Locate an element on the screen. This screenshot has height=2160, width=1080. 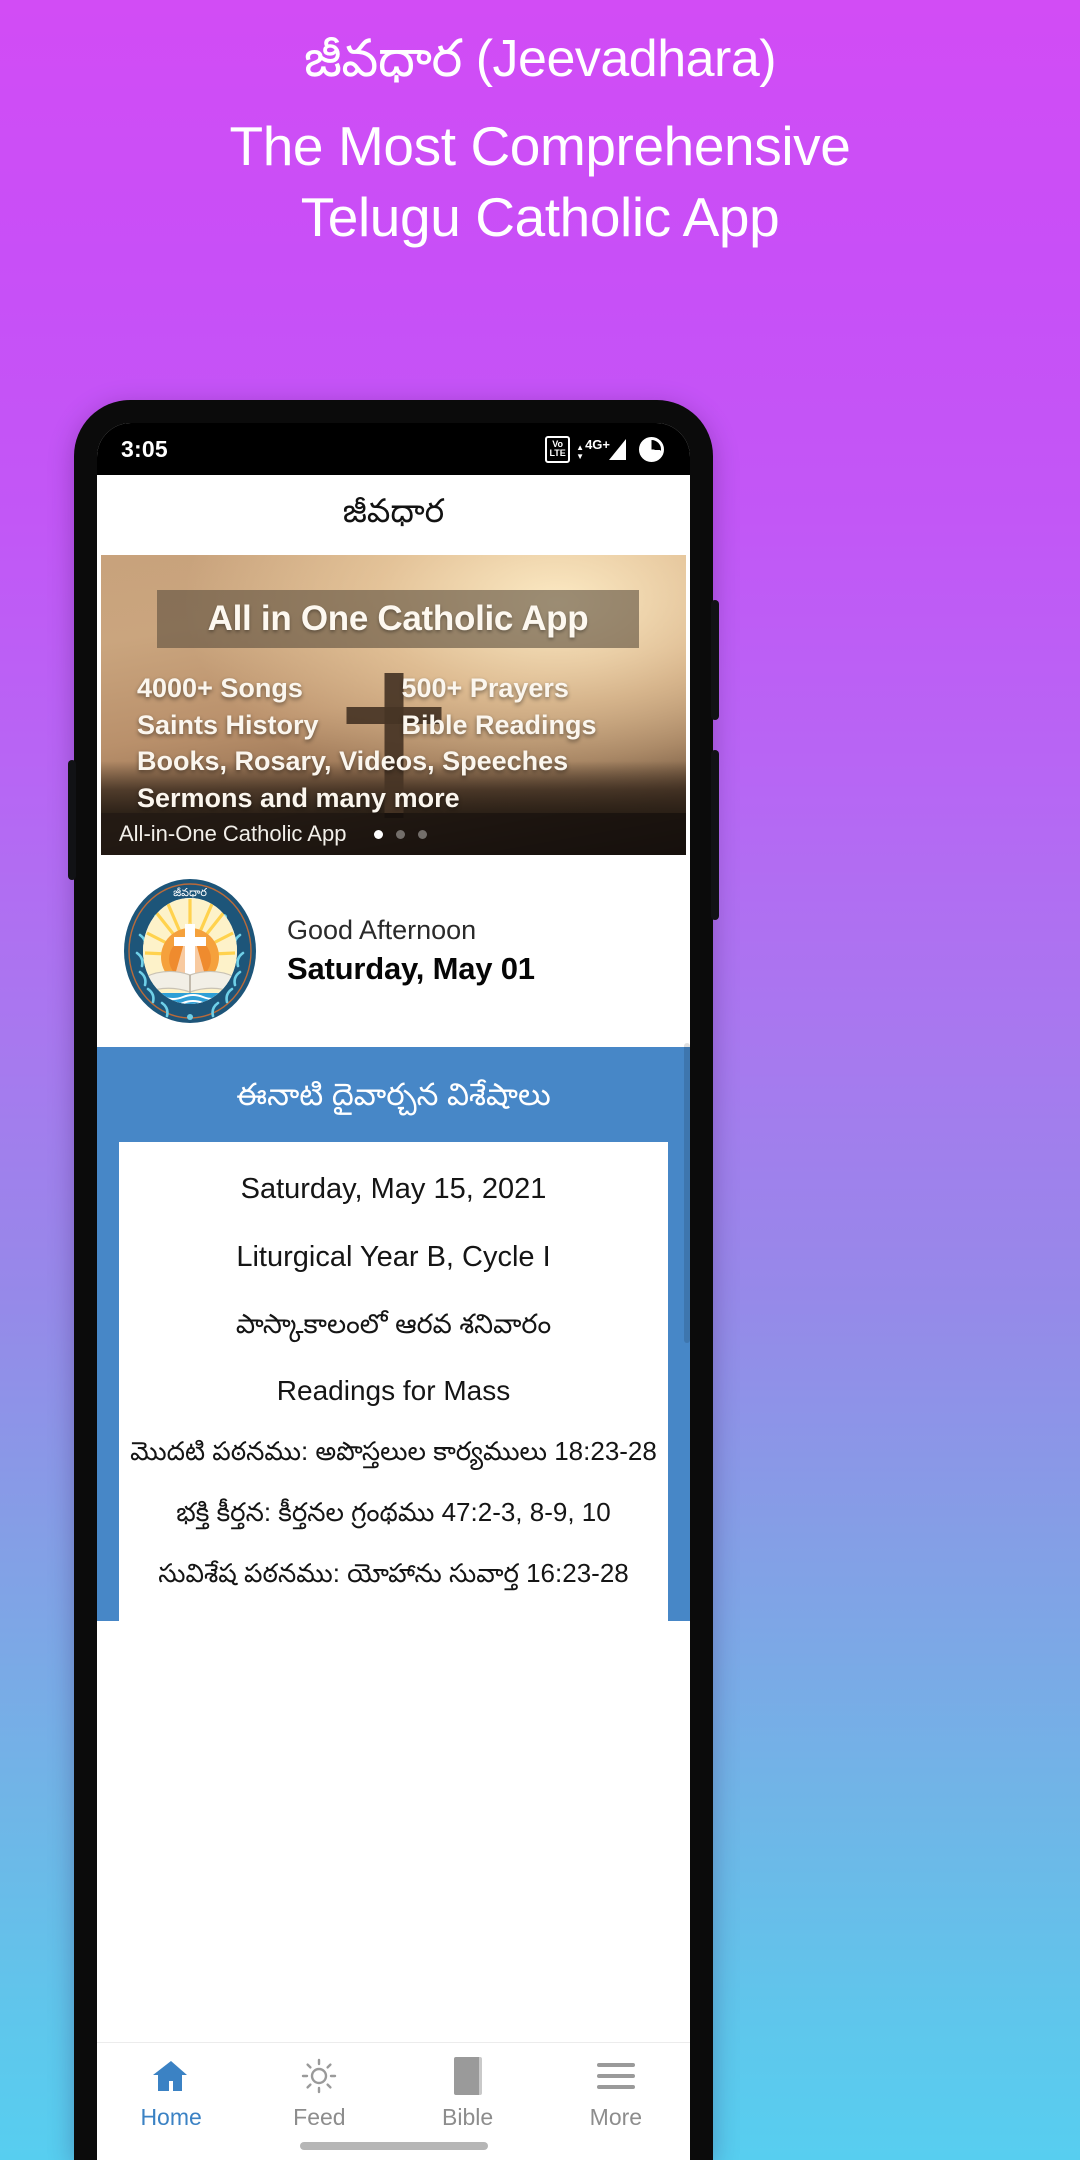
volte-label-top: Vo is located at coordinates (558, 443).